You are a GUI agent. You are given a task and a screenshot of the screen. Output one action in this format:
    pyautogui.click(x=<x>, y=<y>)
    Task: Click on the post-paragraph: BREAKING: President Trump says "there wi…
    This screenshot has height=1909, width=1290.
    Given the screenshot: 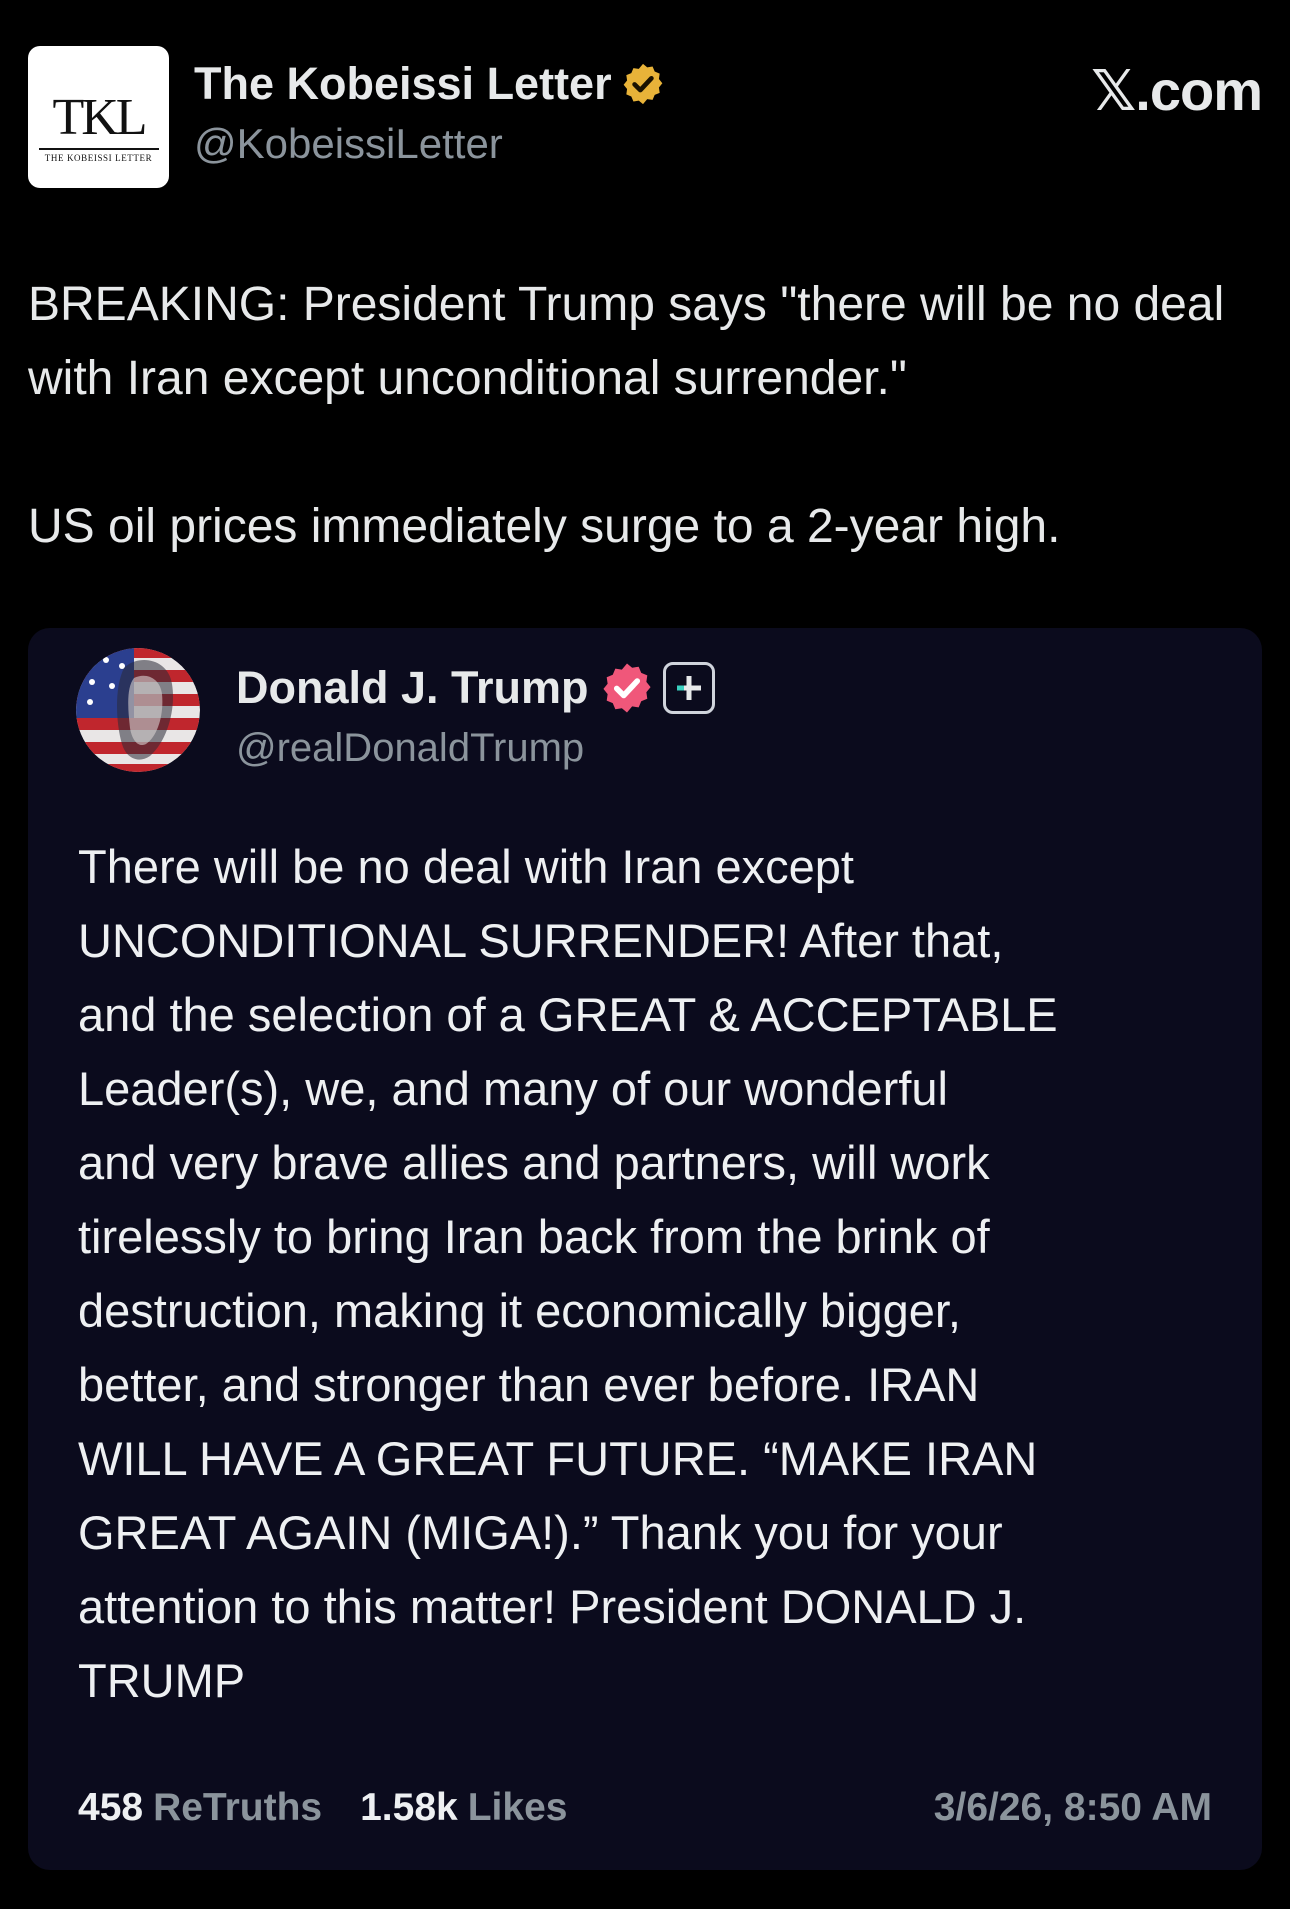 What is the action you would take?
    pyautogui.click(x=626, y=341)
    